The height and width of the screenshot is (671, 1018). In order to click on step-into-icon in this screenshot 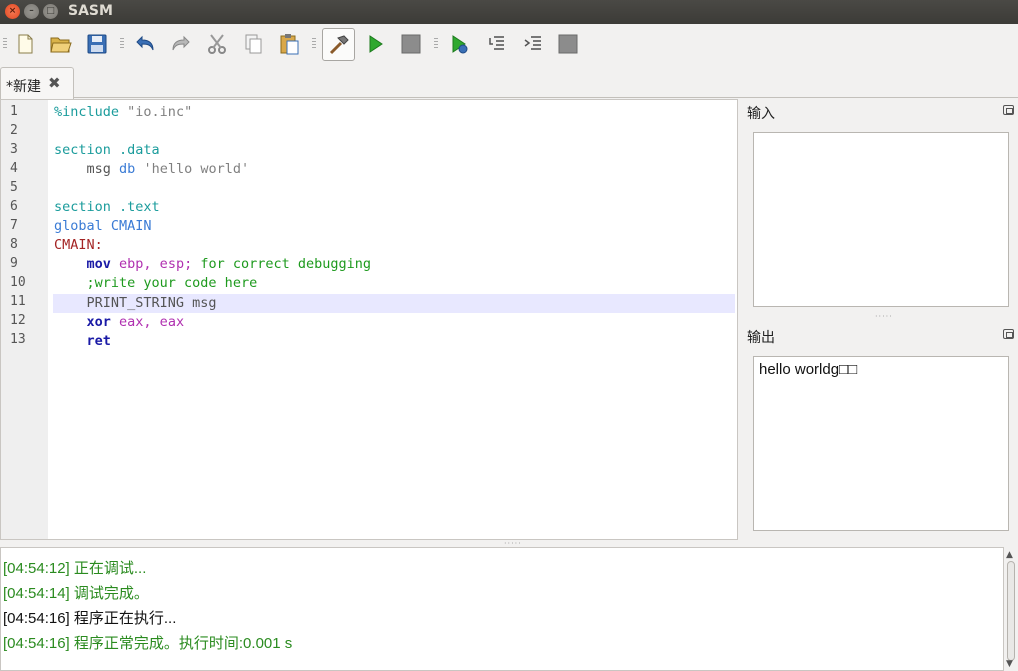, I will do `click(496, 43)`.